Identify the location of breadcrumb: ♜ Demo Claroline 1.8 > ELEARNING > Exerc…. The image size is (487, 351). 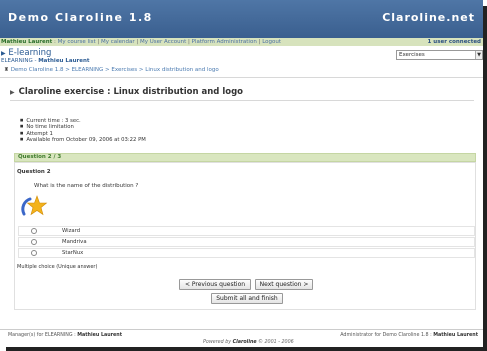
(111, 70).